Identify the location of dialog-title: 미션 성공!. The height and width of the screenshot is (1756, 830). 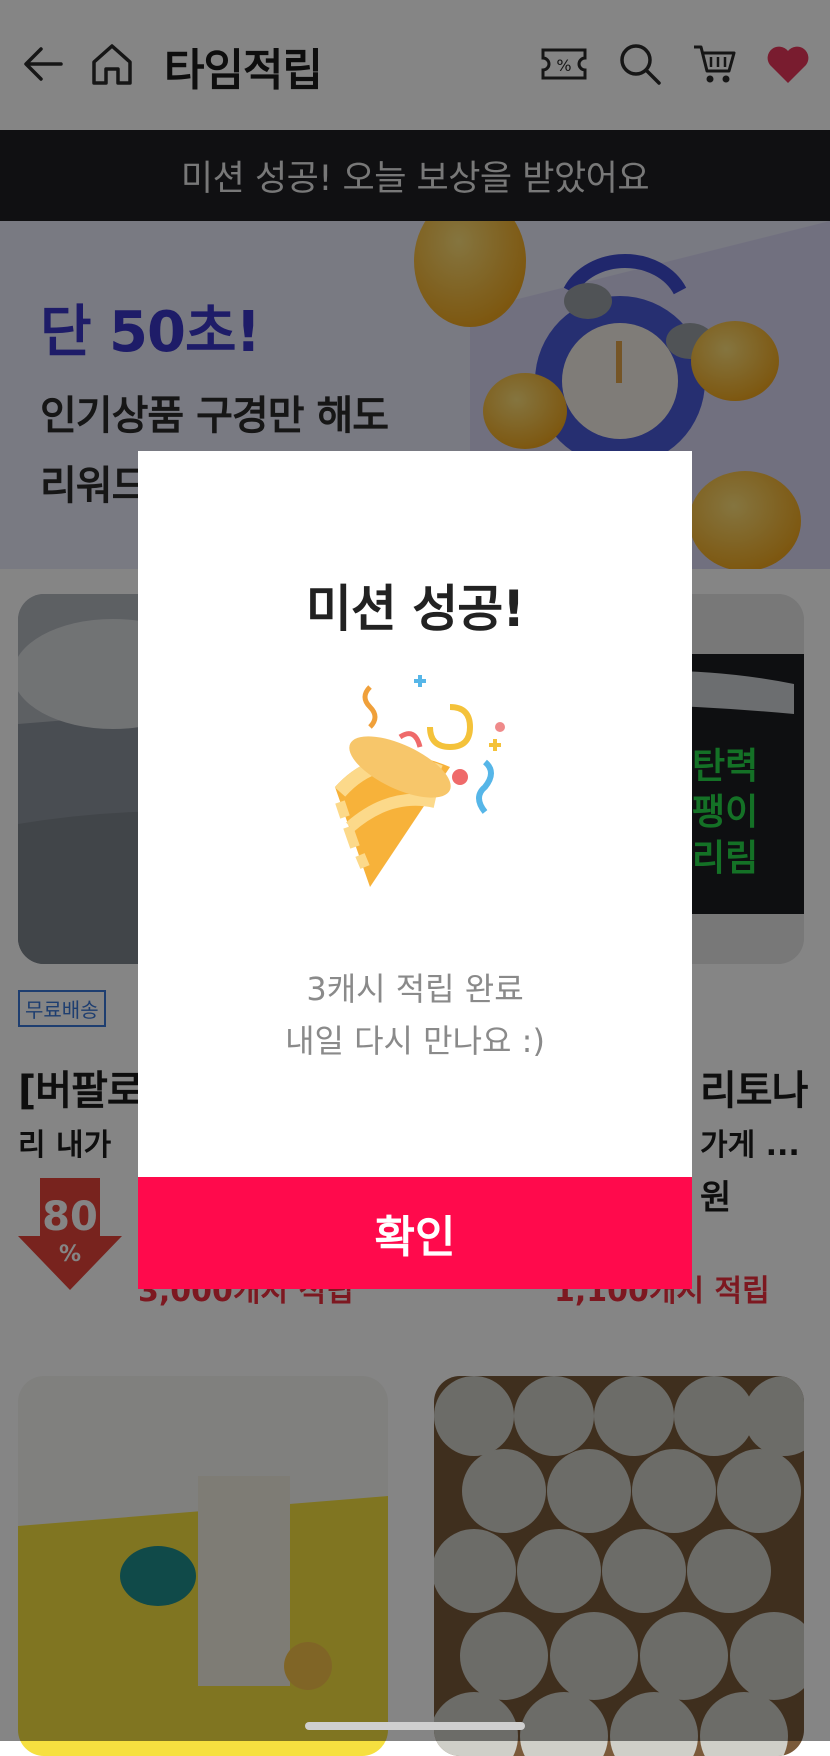
(415, 609).